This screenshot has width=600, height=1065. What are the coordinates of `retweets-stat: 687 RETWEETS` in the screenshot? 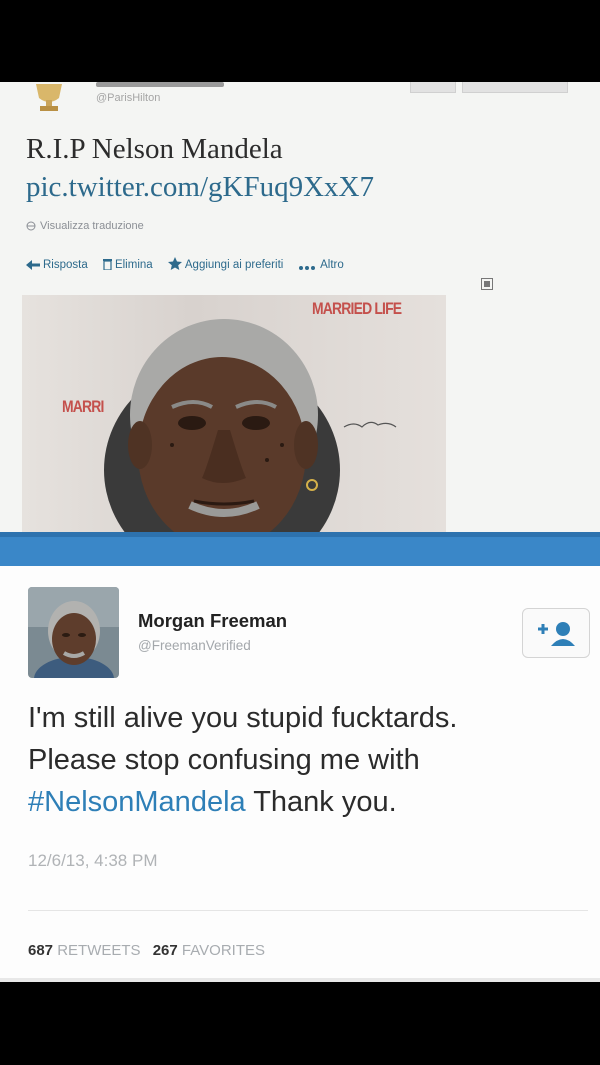 It's located at (84, 950).